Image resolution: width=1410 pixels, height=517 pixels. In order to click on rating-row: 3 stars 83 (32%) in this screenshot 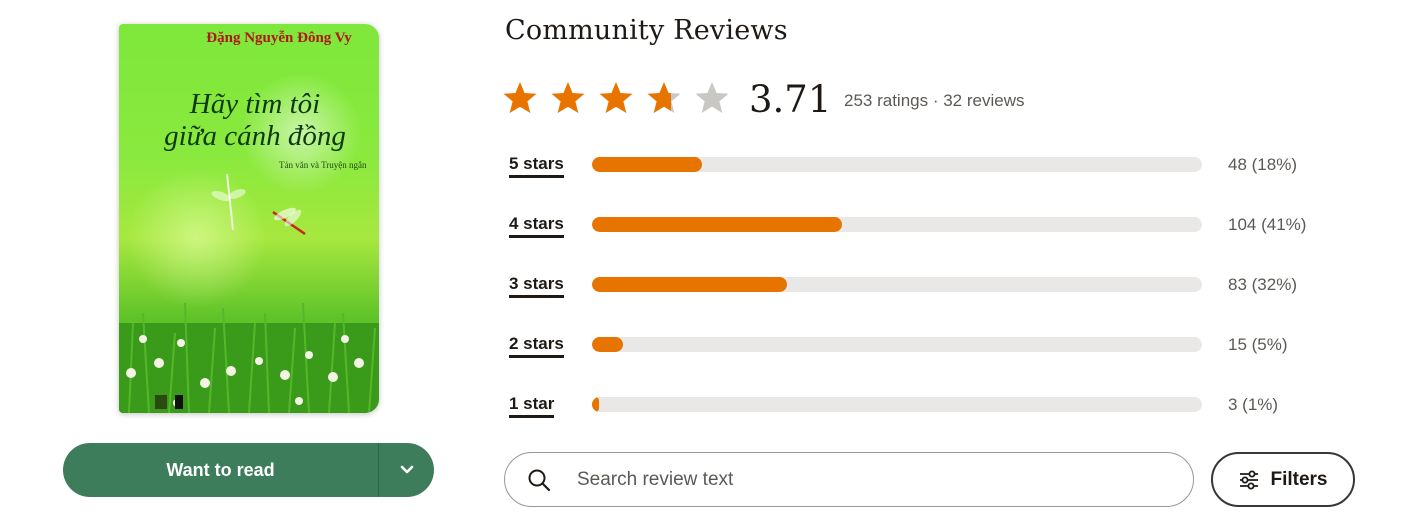, I will do `click(909, 300)`.